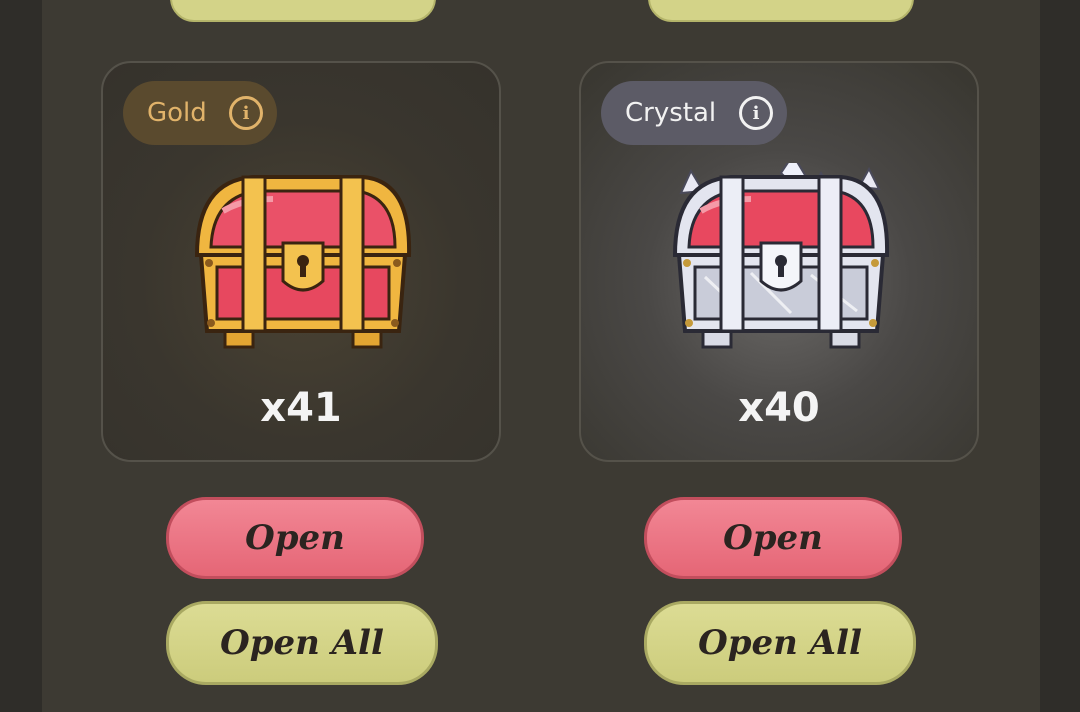 The width and height of the screenshot is (1080, 712). Describe the element at coordinates (177, 113) in the screenshot. I see `chest-type-label: Gold` at that location.